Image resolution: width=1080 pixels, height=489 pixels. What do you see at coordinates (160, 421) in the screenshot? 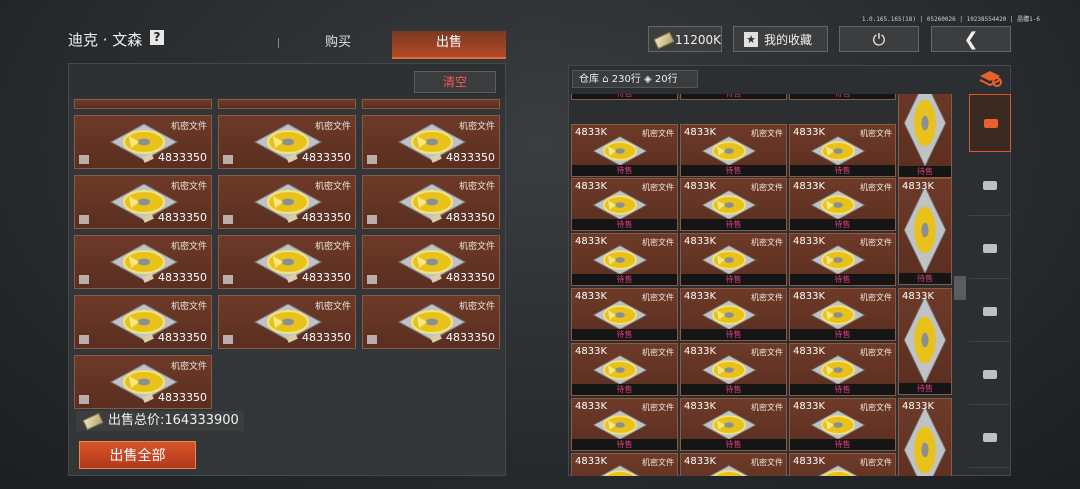
I see `sell-total: 出售总价:164333900` at bounding box center [160, 421].